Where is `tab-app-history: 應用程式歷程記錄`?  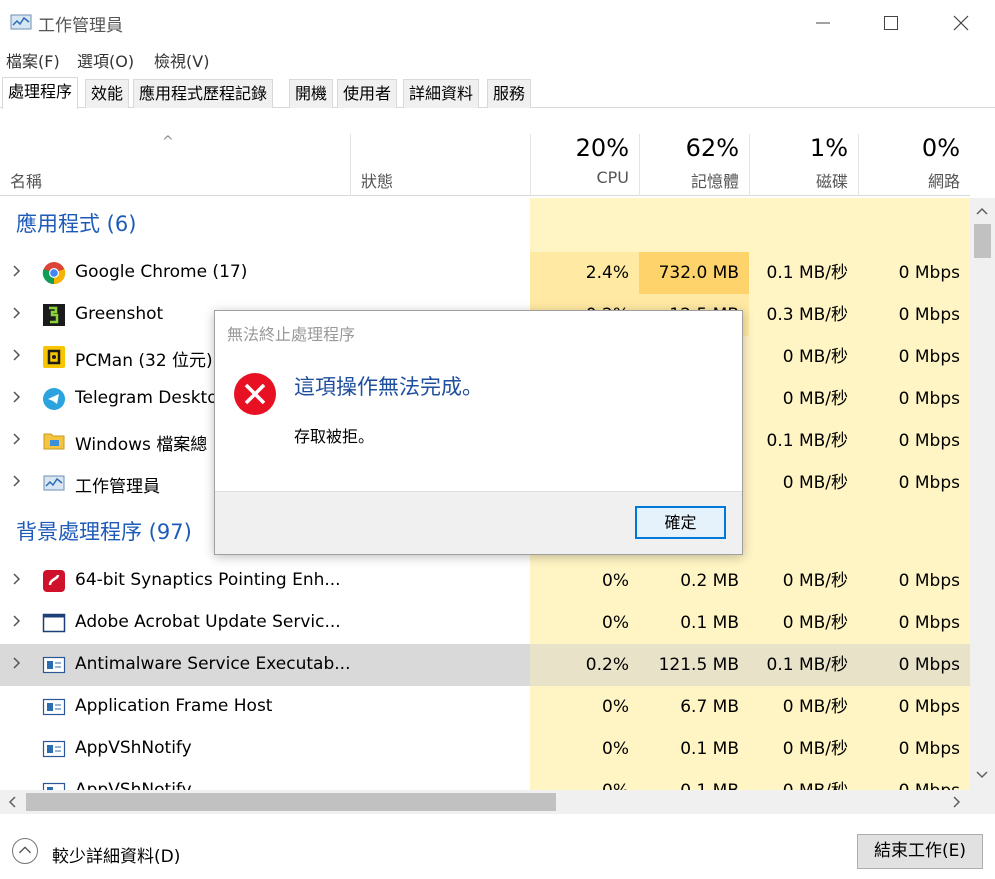
tab-app-history: 應用程式歷程記錄 is located at coordinates (203, 93).